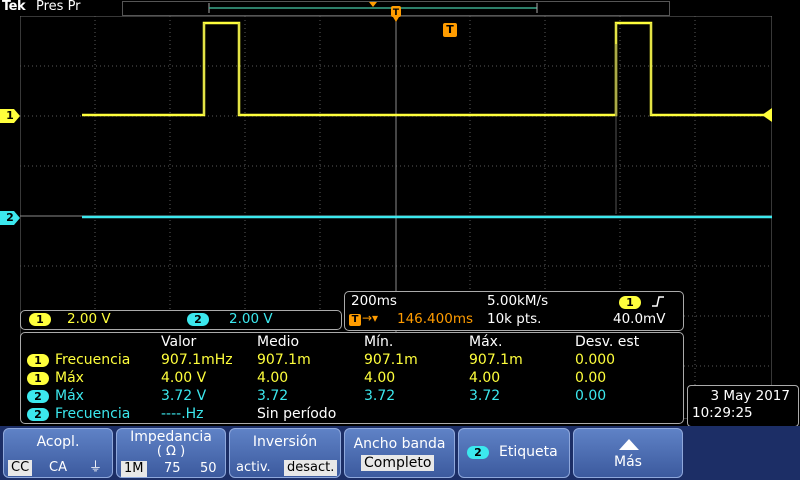  I want to click on col-desv: Desv. est, so click(607, 342).